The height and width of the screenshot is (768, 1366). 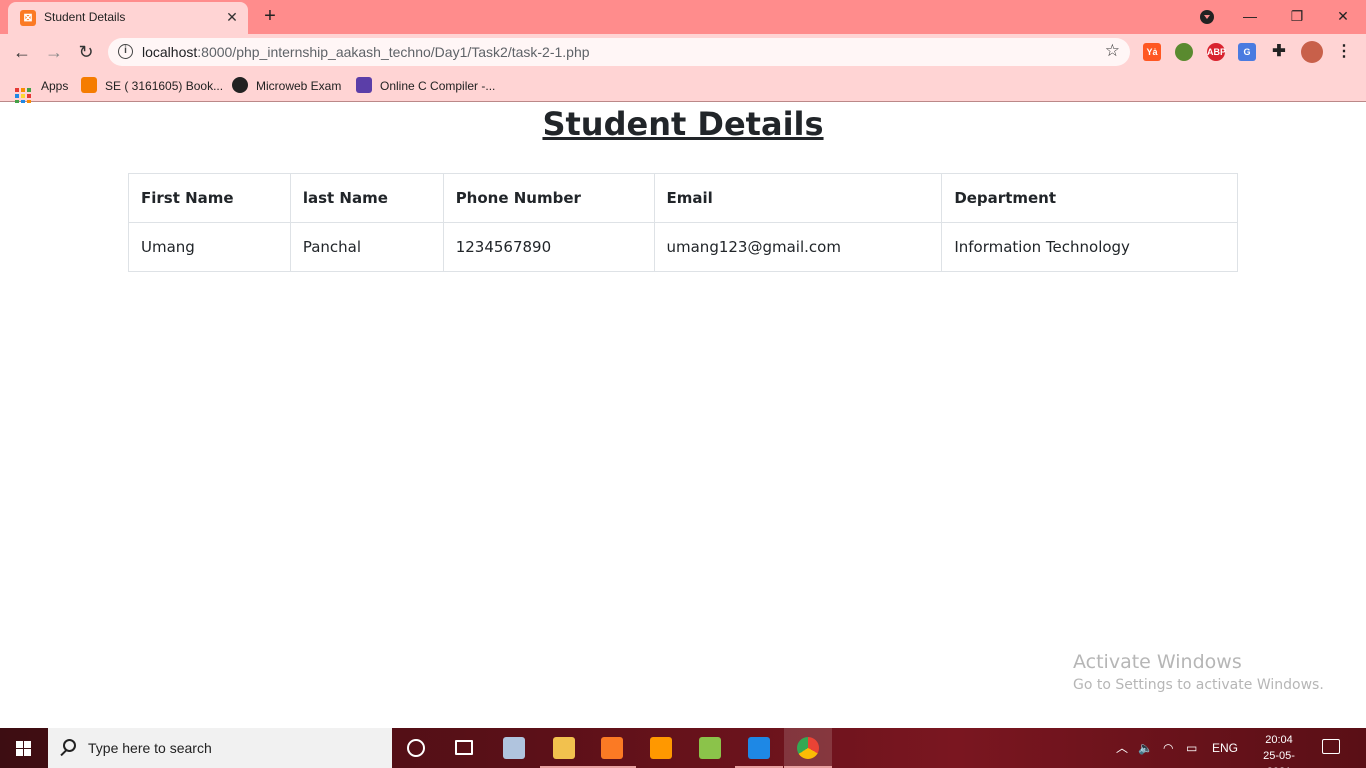 I want to click on xampp-favicon-icon: ⊠, so click(x=28, y=18).